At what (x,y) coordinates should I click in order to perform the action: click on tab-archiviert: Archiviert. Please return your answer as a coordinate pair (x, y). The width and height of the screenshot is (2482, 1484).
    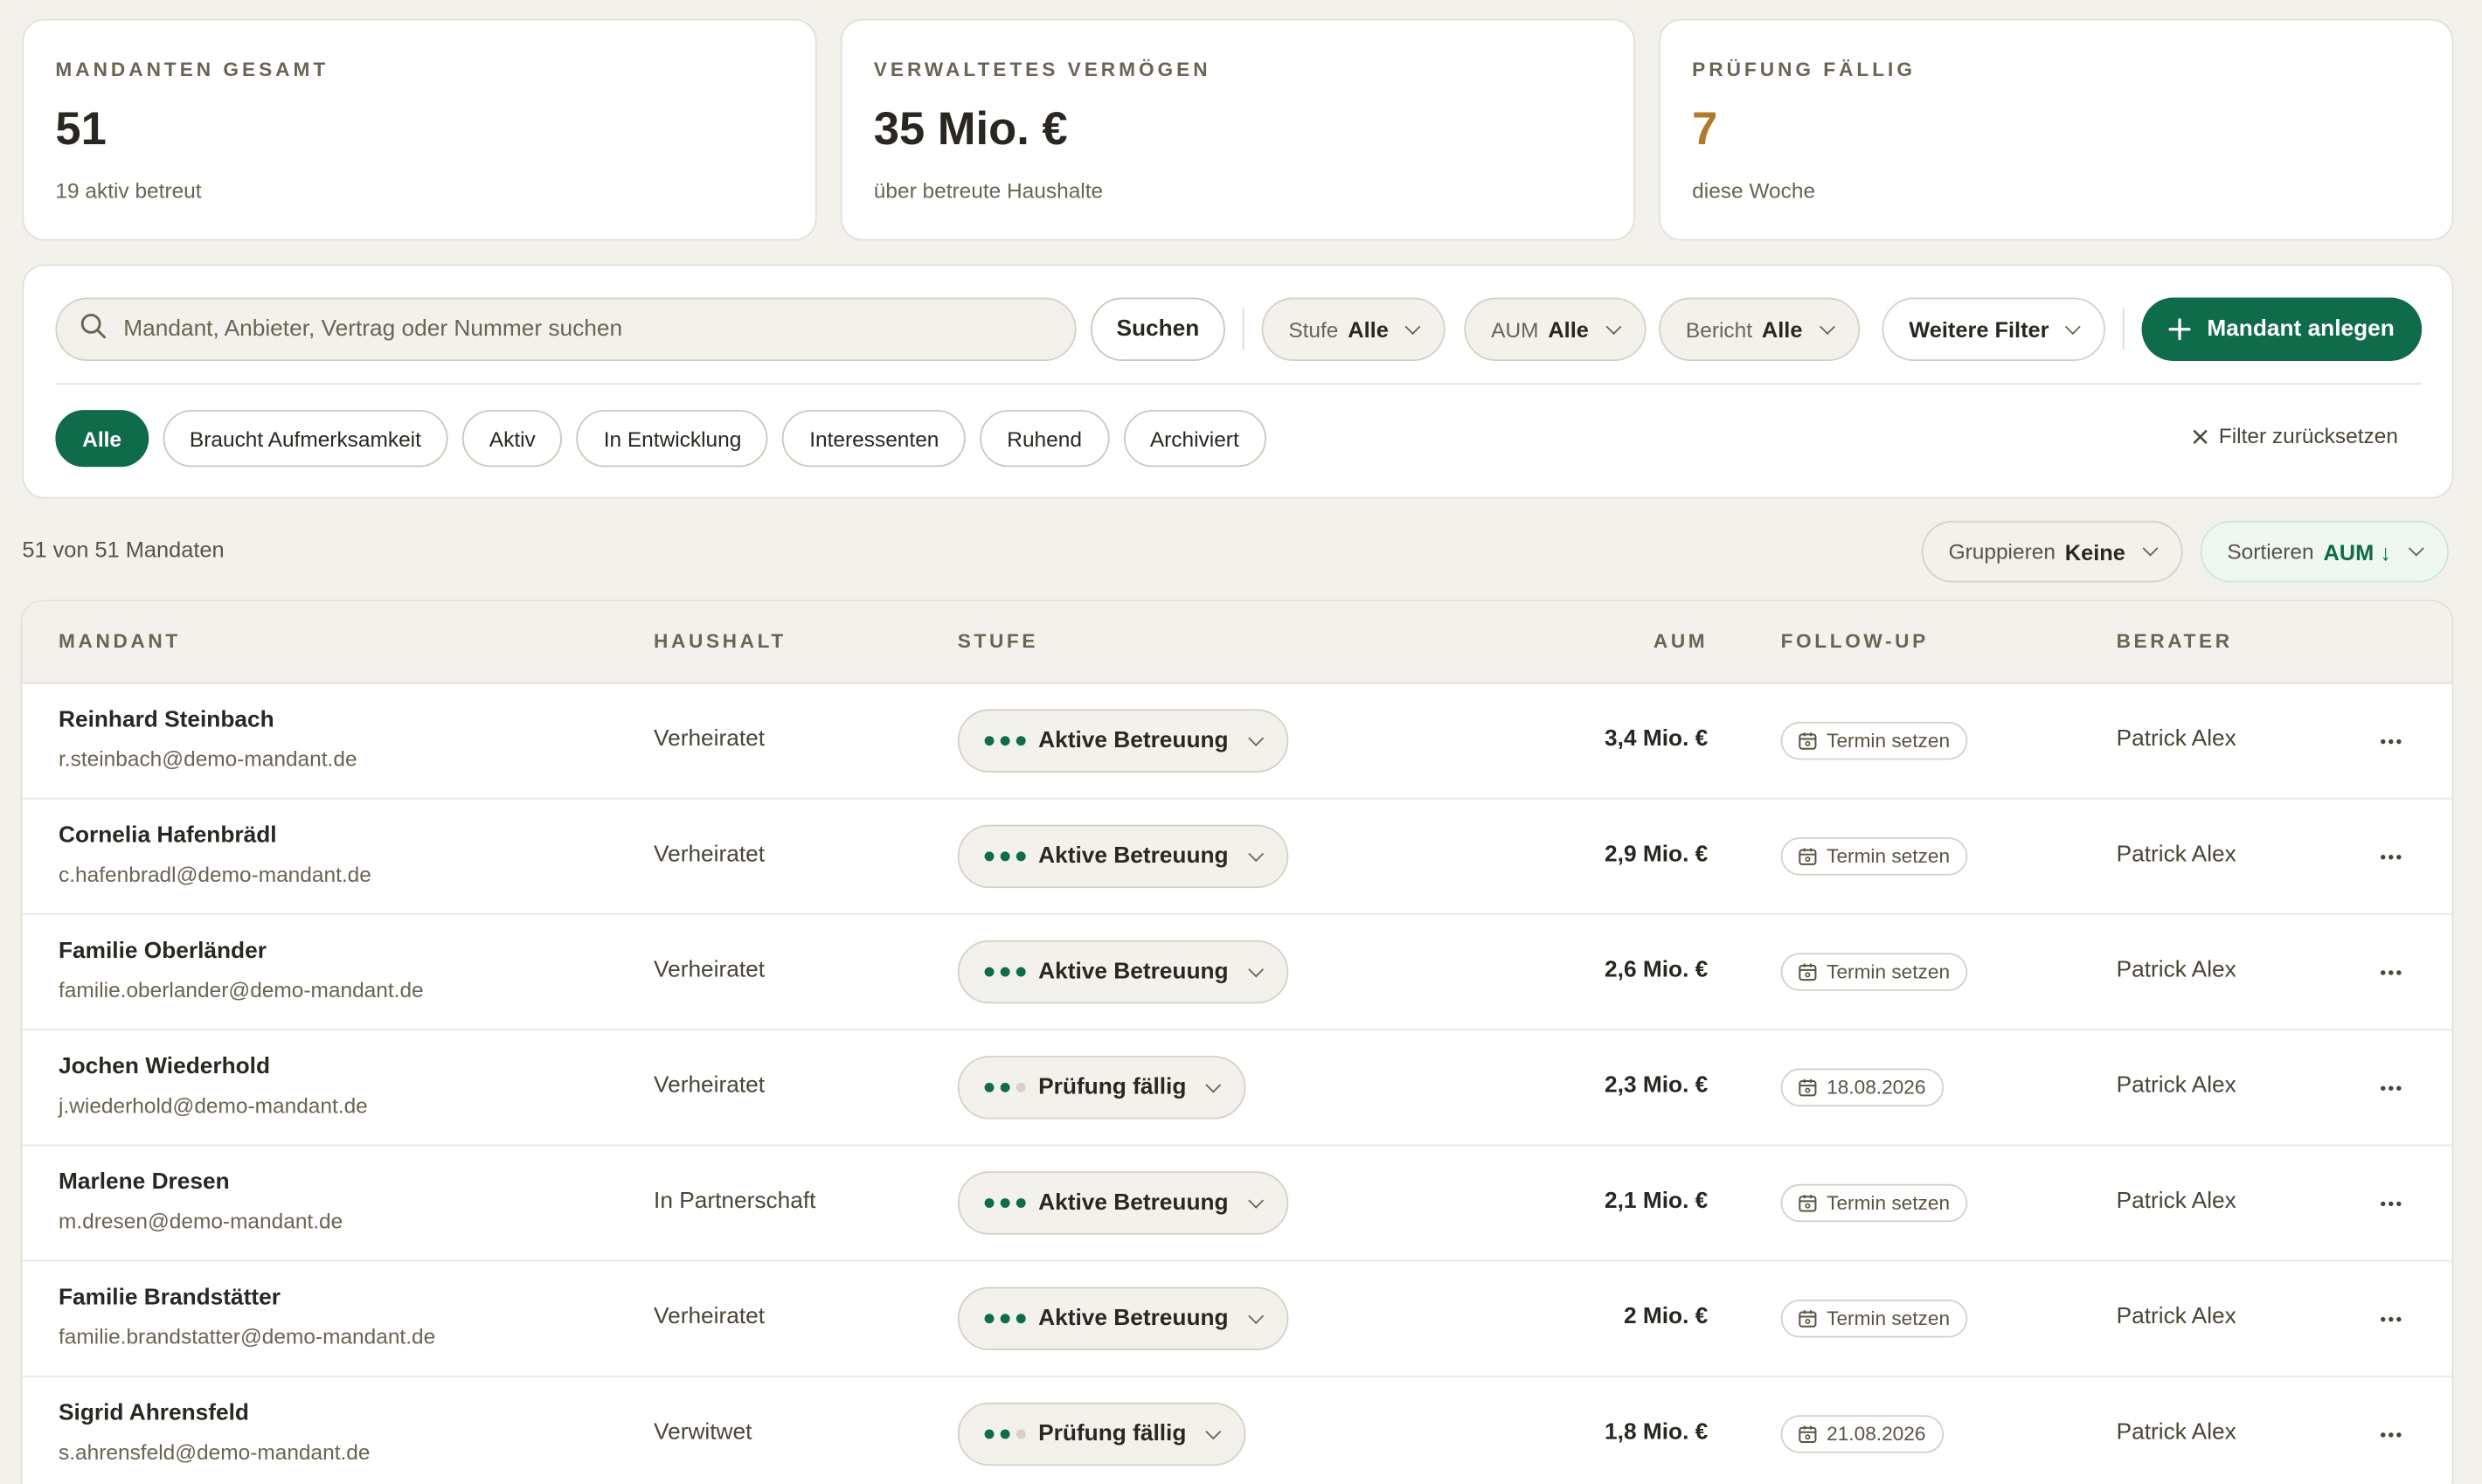
    Looking at the image, I should click on (1194, 439).